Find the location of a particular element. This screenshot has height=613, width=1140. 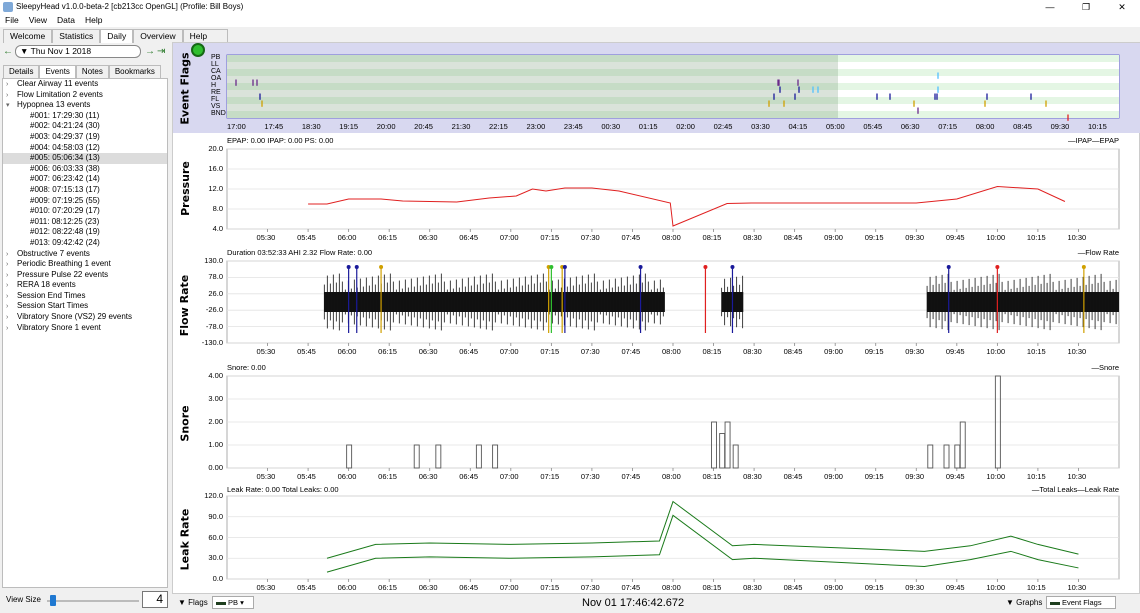

event-list-item: #008: 07:15:13 (17) is located at coordinates (85, 190).